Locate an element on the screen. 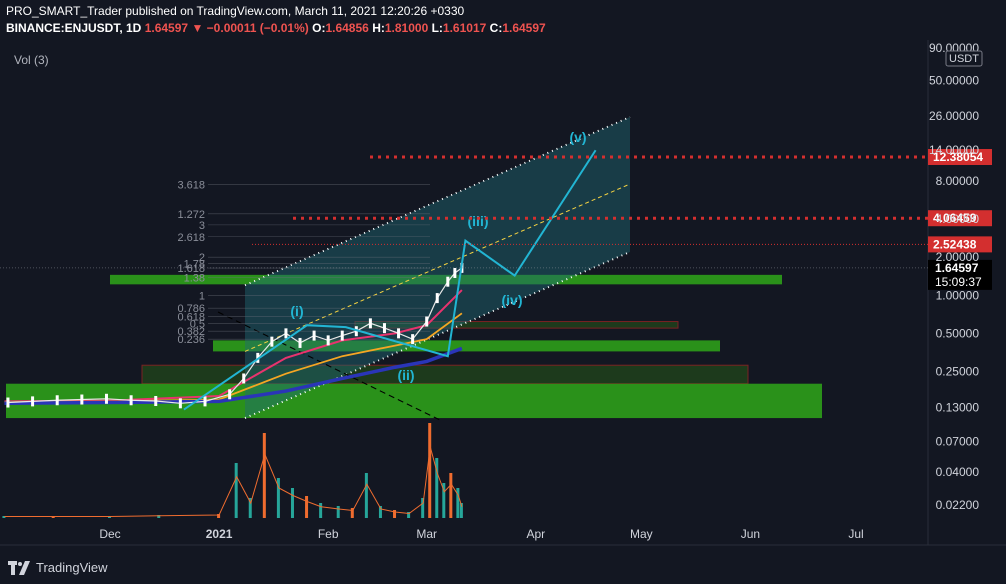  x-tick-label: Feb is located at coordinates (328, 534).